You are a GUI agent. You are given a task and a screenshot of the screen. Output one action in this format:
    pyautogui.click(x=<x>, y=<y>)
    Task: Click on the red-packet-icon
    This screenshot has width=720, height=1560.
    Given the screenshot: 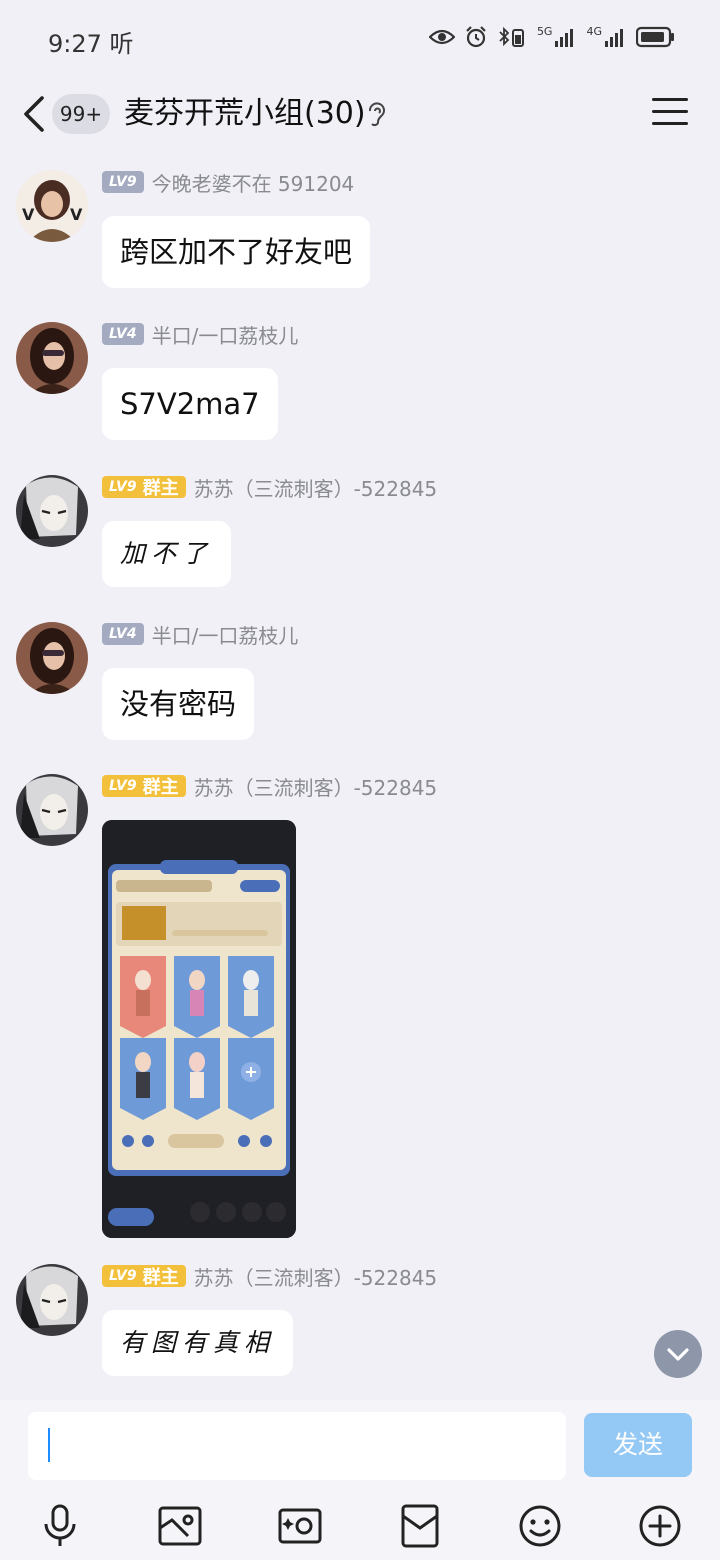 What is the action you would take?
    pyautogui.click(x=420, y=1526)
    